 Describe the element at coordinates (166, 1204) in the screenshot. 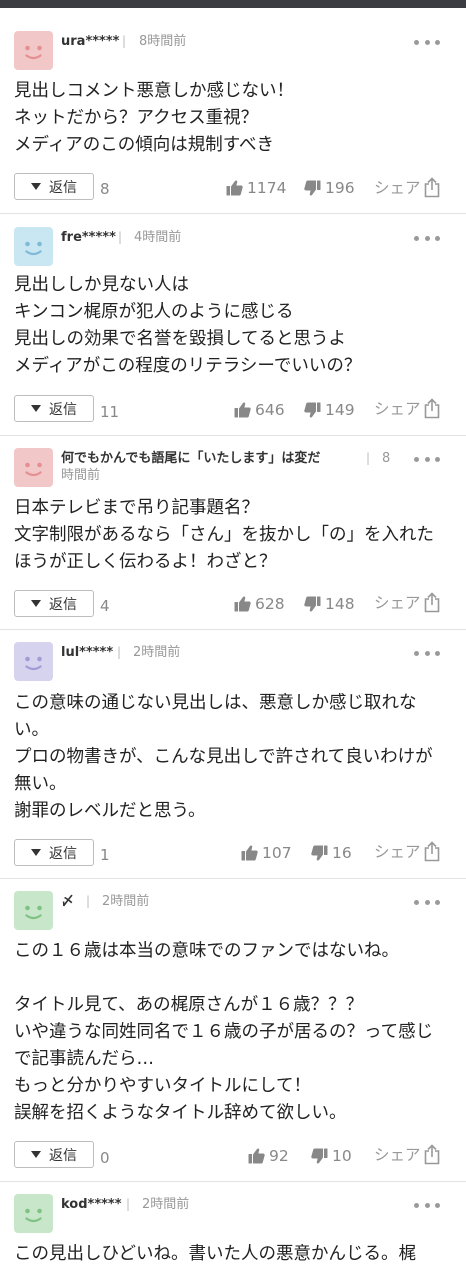

I see `comment-time: 2時間前` at that location.